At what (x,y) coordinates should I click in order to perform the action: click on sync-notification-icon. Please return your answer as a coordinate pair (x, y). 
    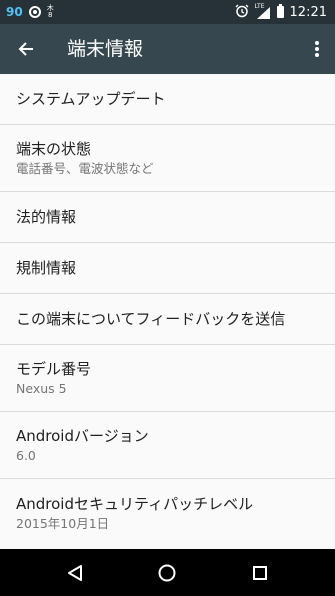
    Looking at the image, I should click on (34, 12).